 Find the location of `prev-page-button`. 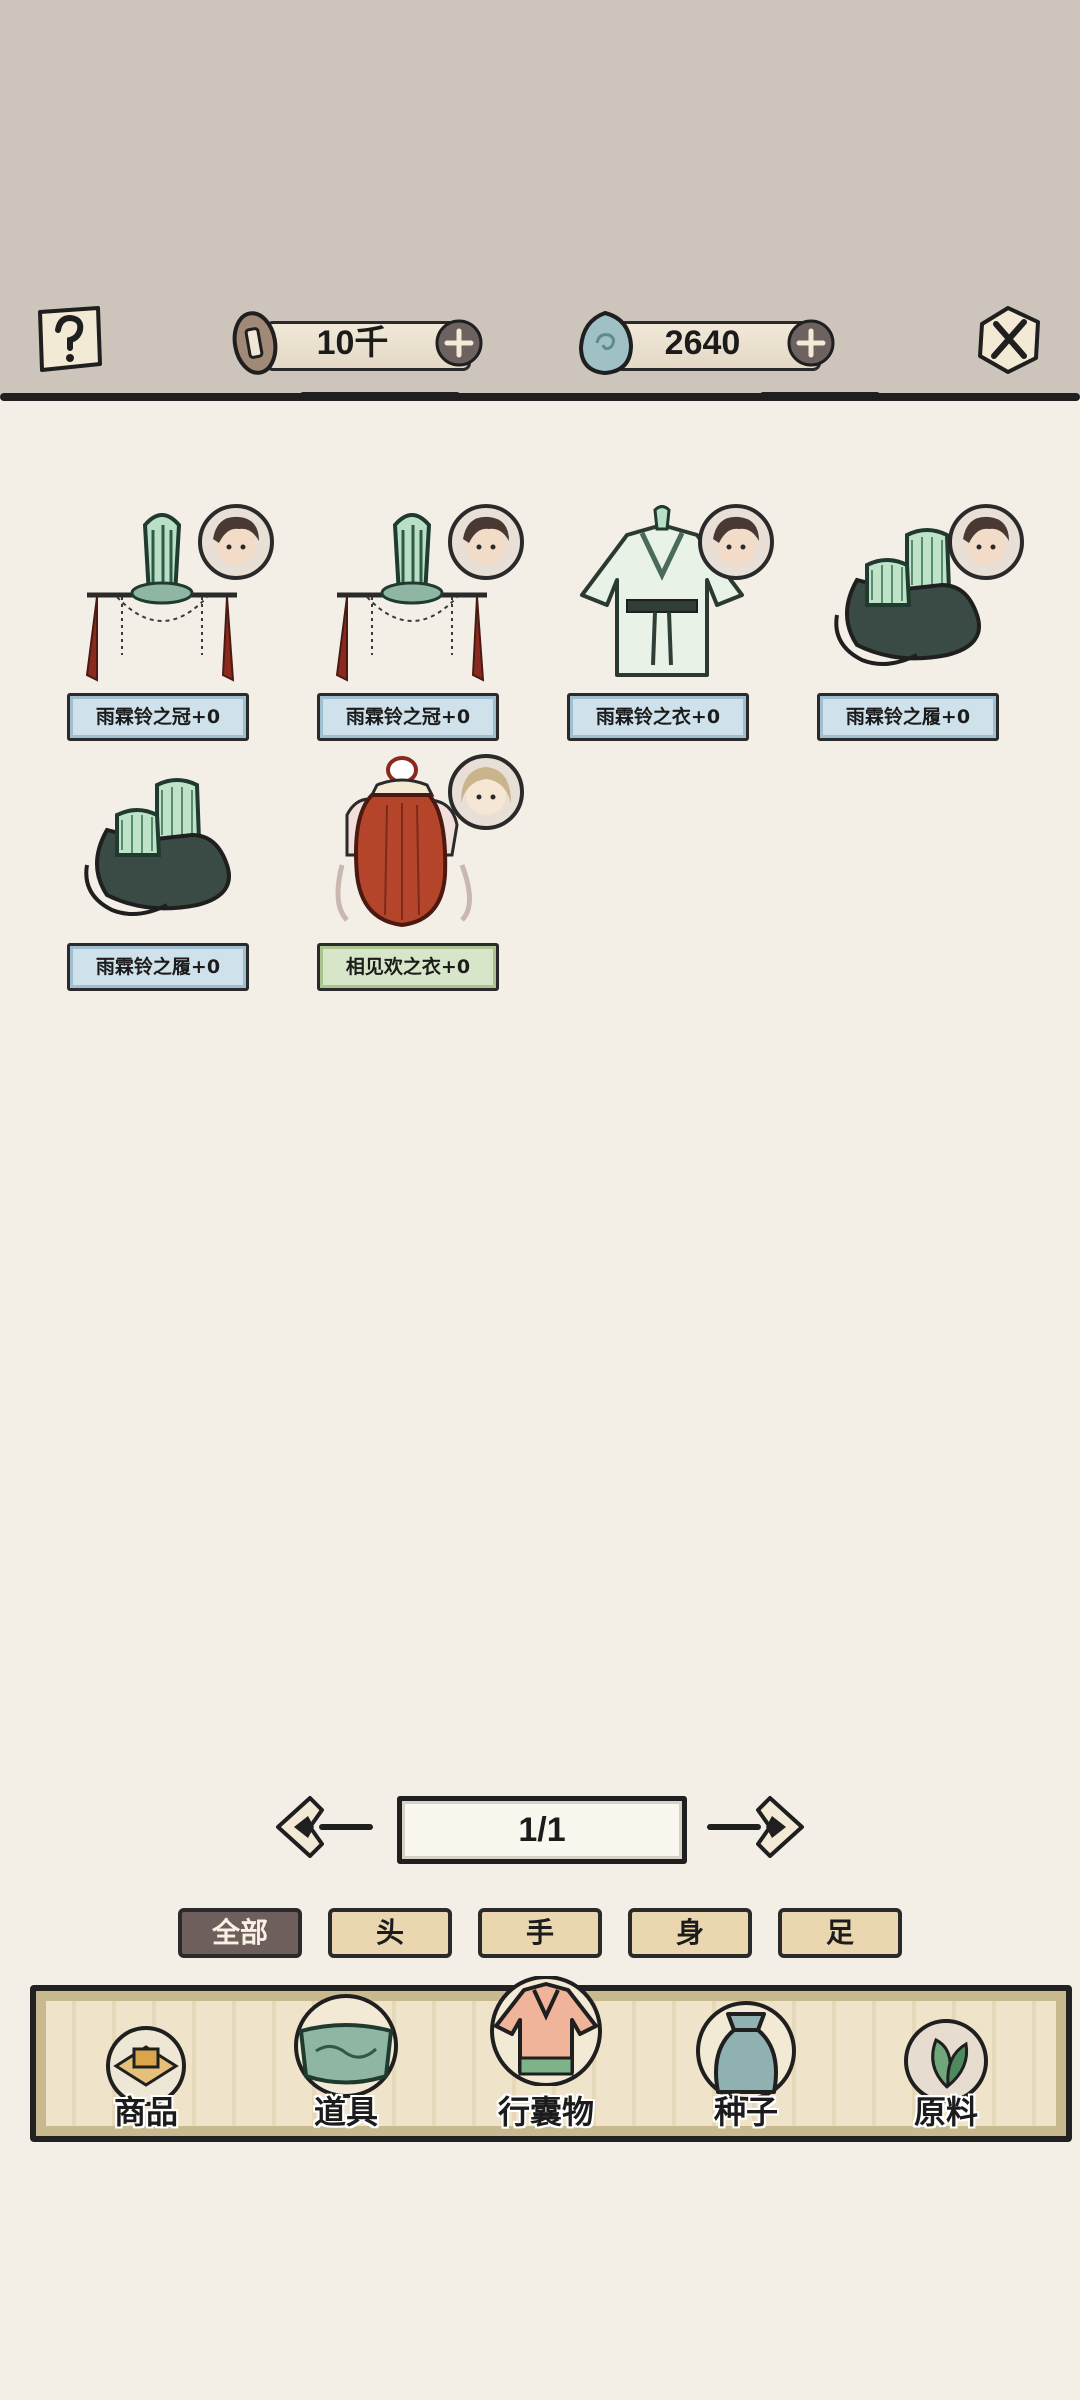

prev-page-button is located at coordinates (325, 1827).